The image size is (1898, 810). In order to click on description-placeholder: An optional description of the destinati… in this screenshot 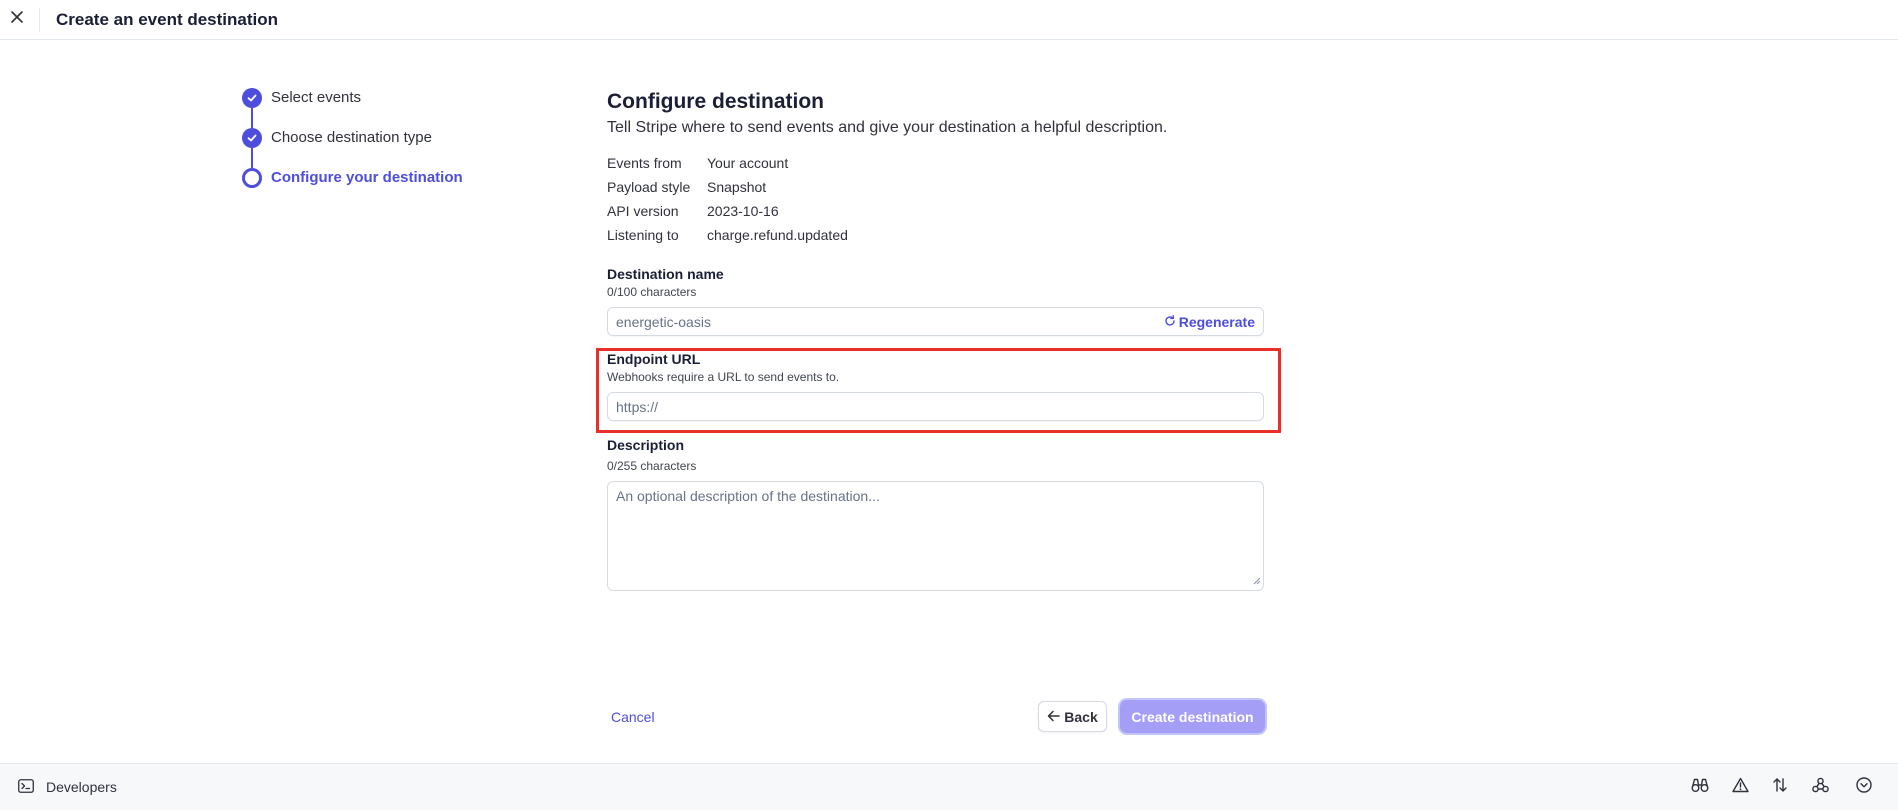, I will do `click(748, 496)`.